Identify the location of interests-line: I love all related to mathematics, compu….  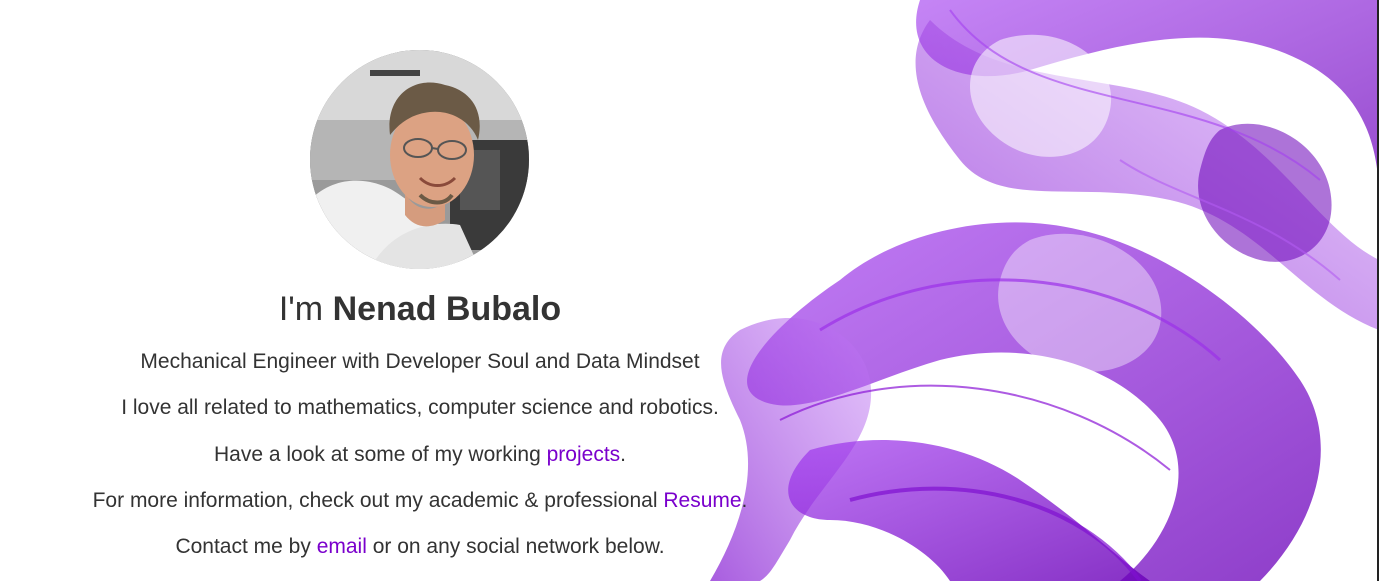
(420, 408).